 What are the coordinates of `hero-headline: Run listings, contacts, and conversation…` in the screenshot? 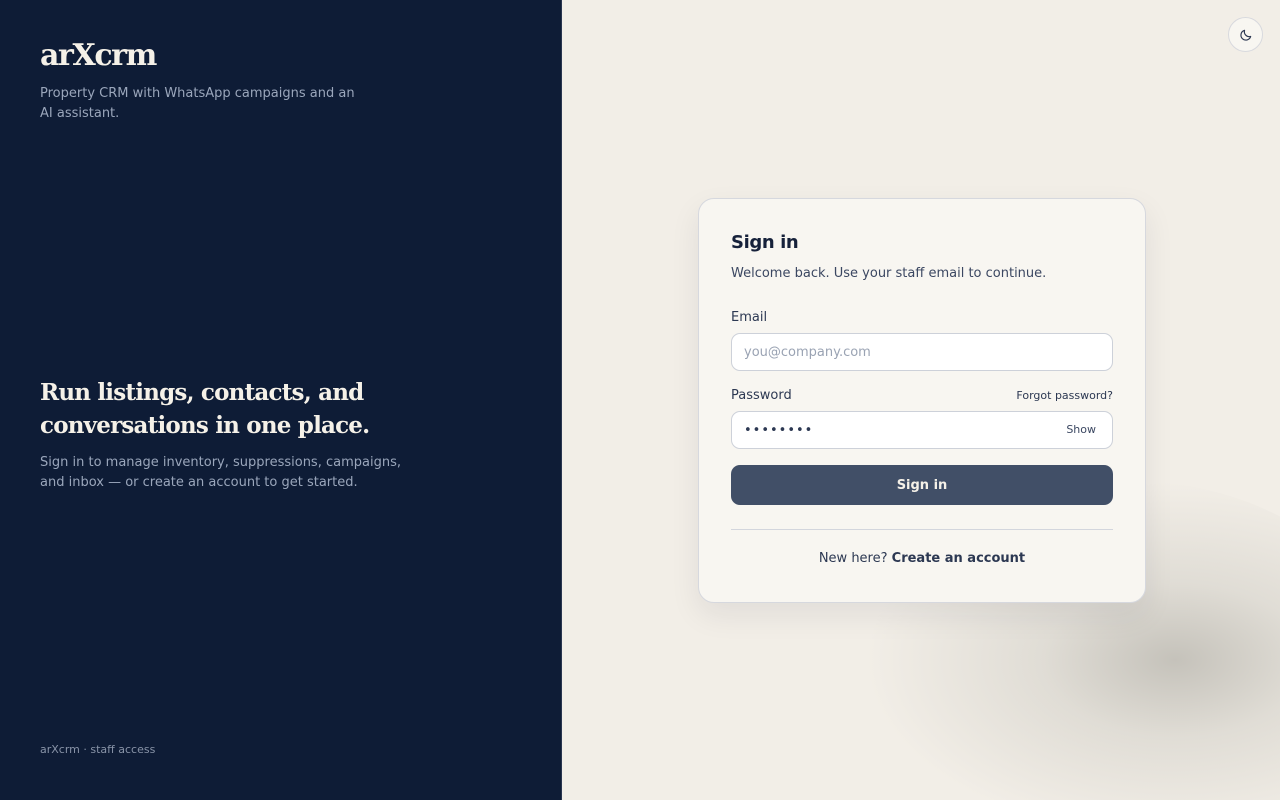 It's located at (205, 409).